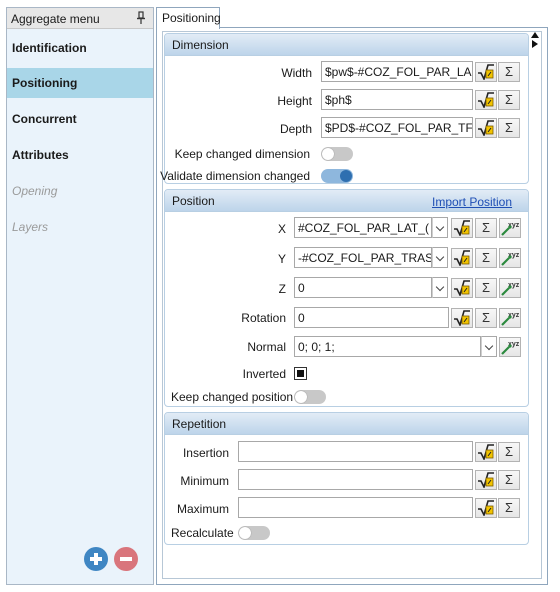  I want to click on maximum-label: Maximum, so click(202, 509).